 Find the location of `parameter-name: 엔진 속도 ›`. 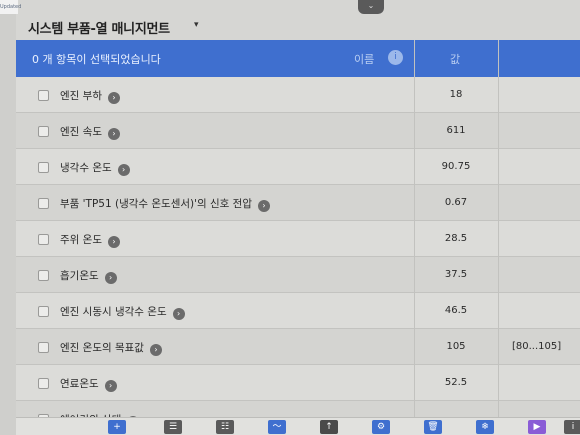

parameter-name: 엔진 속도 › is located at coordinates (90, 132).